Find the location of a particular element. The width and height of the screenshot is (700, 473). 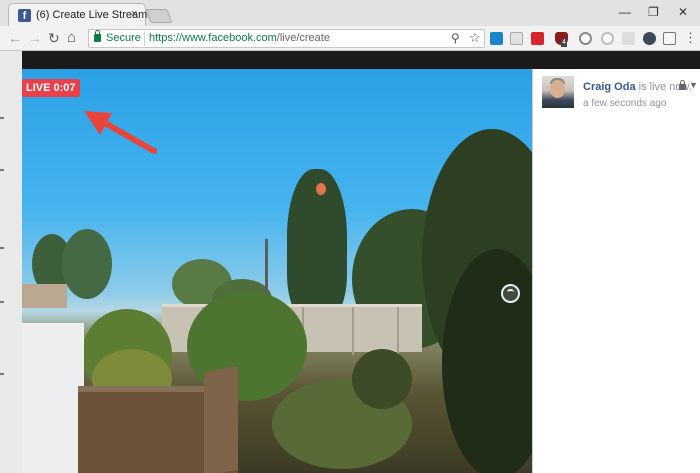

reload-icon: ↻ is located at coordinates (54, 38).